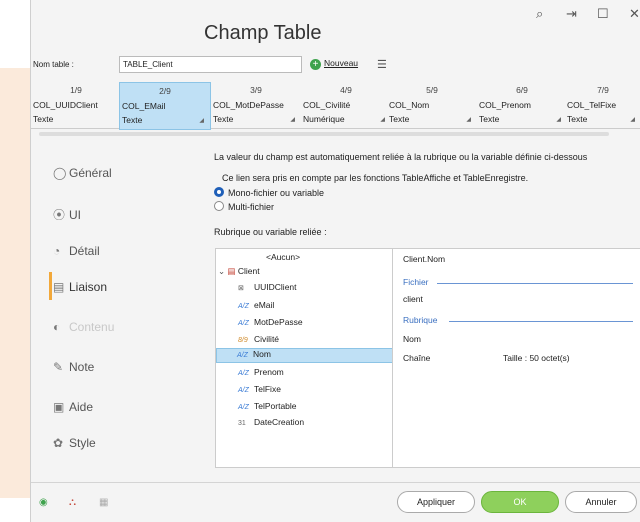 The image size is (640, 522). I want to click on chart-icon: ⛬, so click(72, 502).